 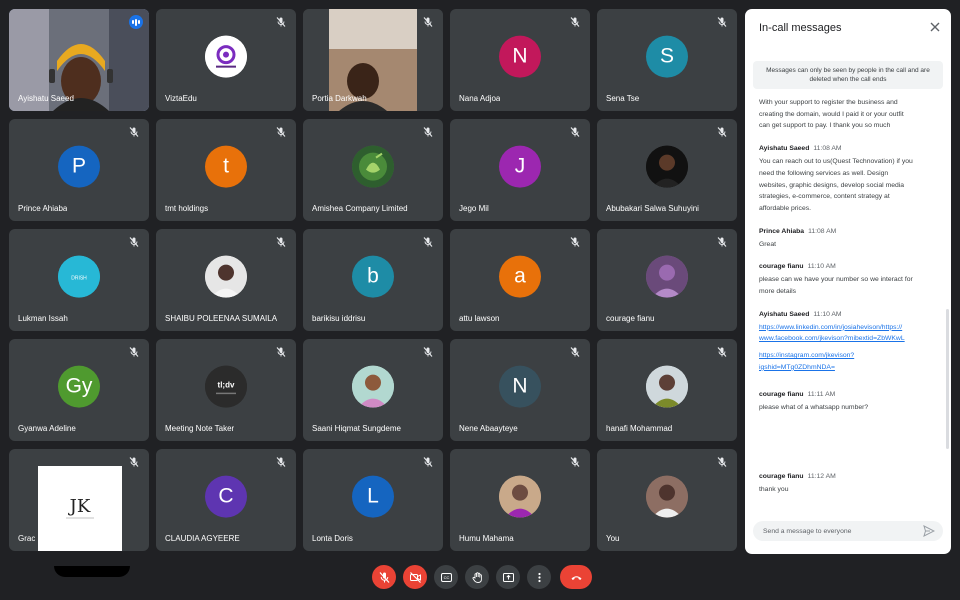 I want to click on svg-text: DRISH, so click(x=79, y=279).